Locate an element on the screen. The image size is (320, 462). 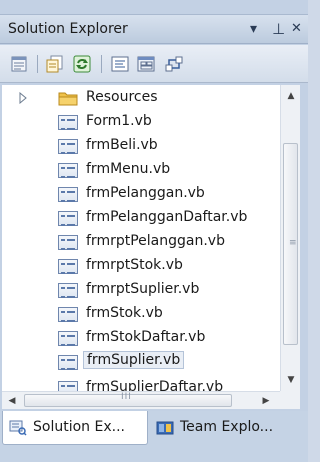
view-designer-icon is located at coordinates (146, 64).